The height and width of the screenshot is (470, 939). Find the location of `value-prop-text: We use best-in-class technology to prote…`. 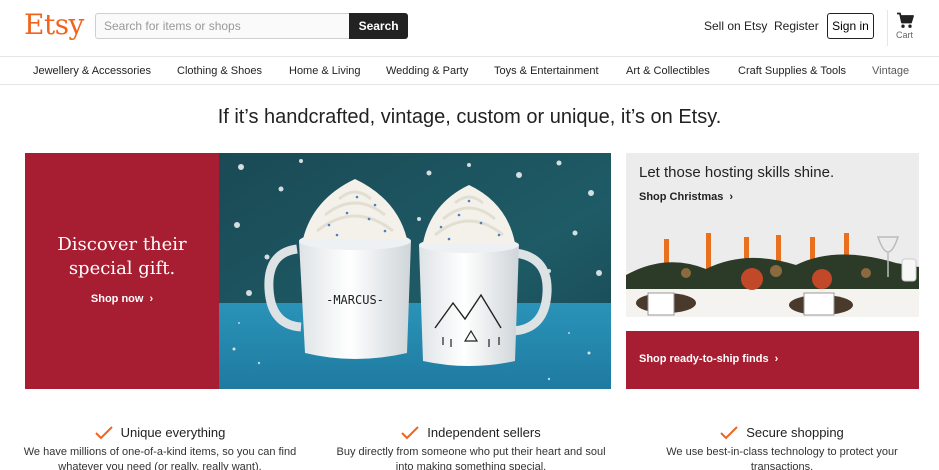

value-prop-text: We use best-in-class technology to prote… is located at coordinates (782, 458).